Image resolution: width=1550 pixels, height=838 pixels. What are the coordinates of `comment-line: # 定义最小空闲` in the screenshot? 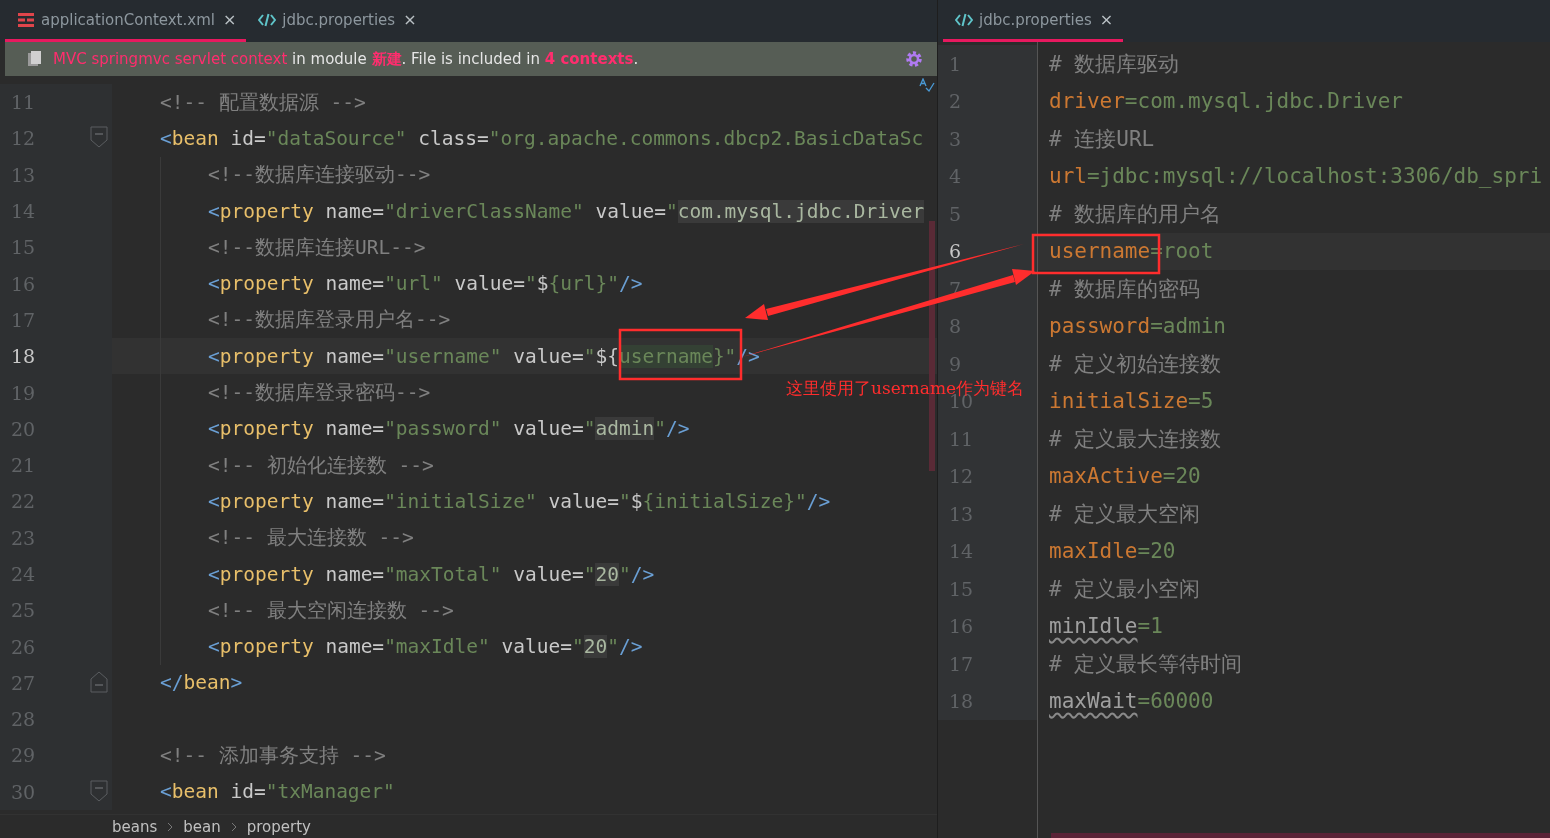 It's located at (1125, 588).